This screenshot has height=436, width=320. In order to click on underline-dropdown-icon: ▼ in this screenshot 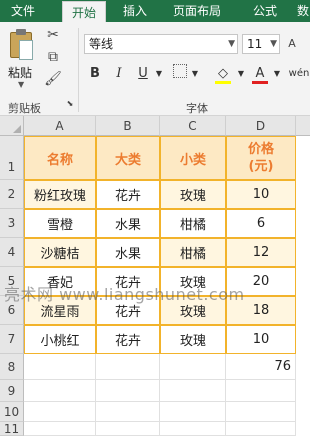, I will do `click(159, 74)`.